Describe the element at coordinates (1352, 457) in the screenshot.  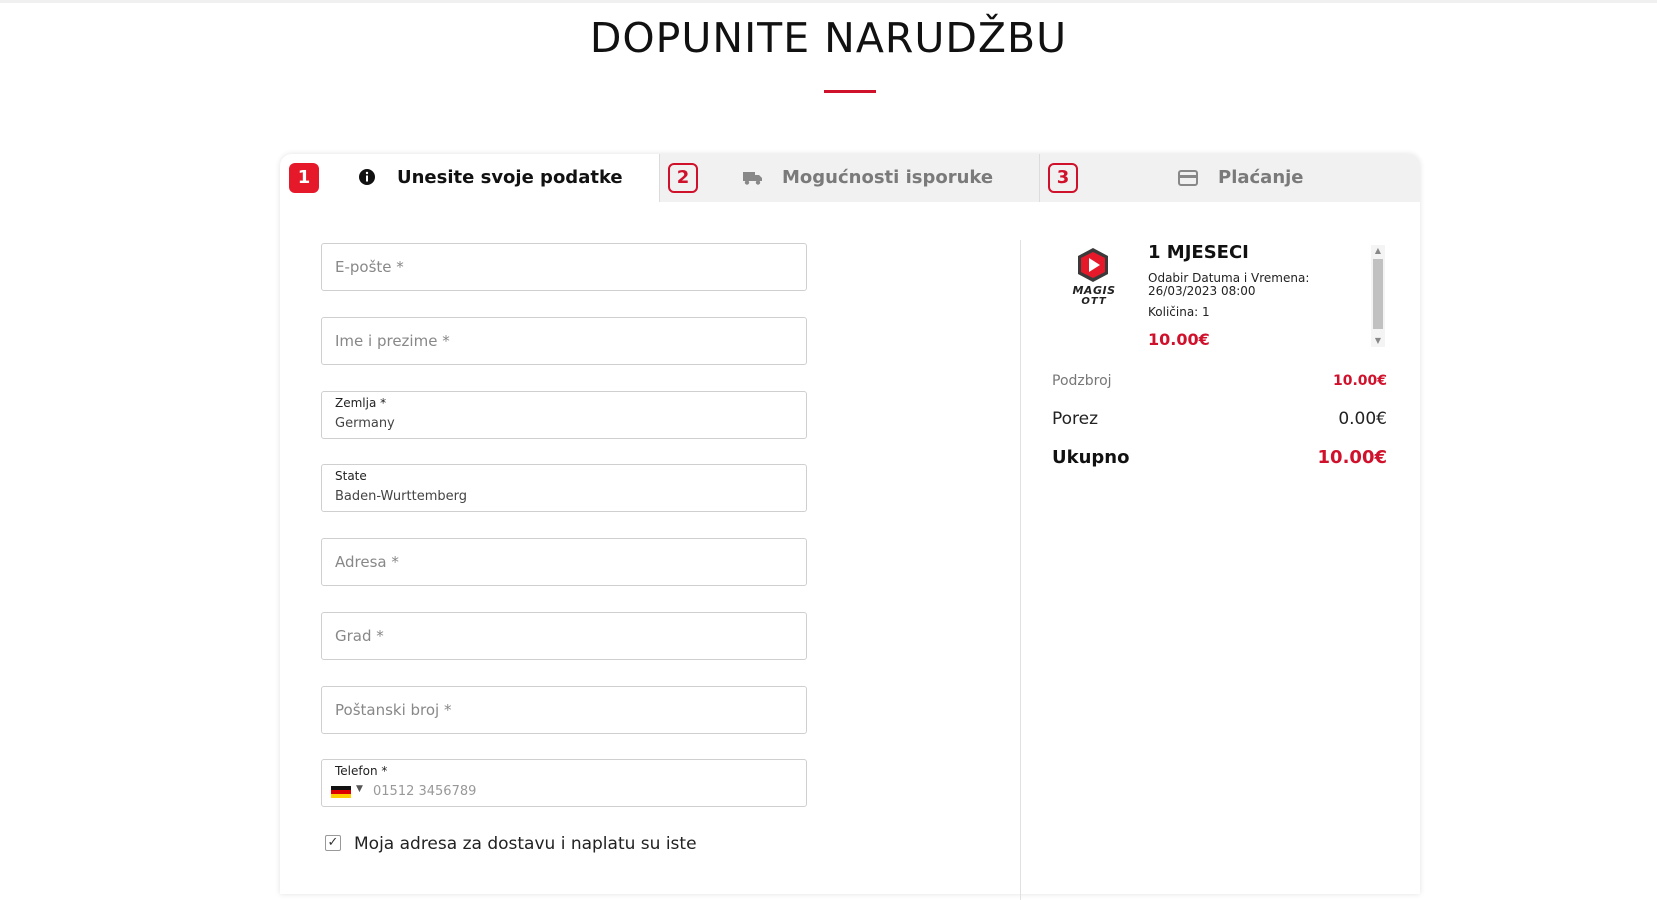
I see `total-value: 10.00€` at that location.